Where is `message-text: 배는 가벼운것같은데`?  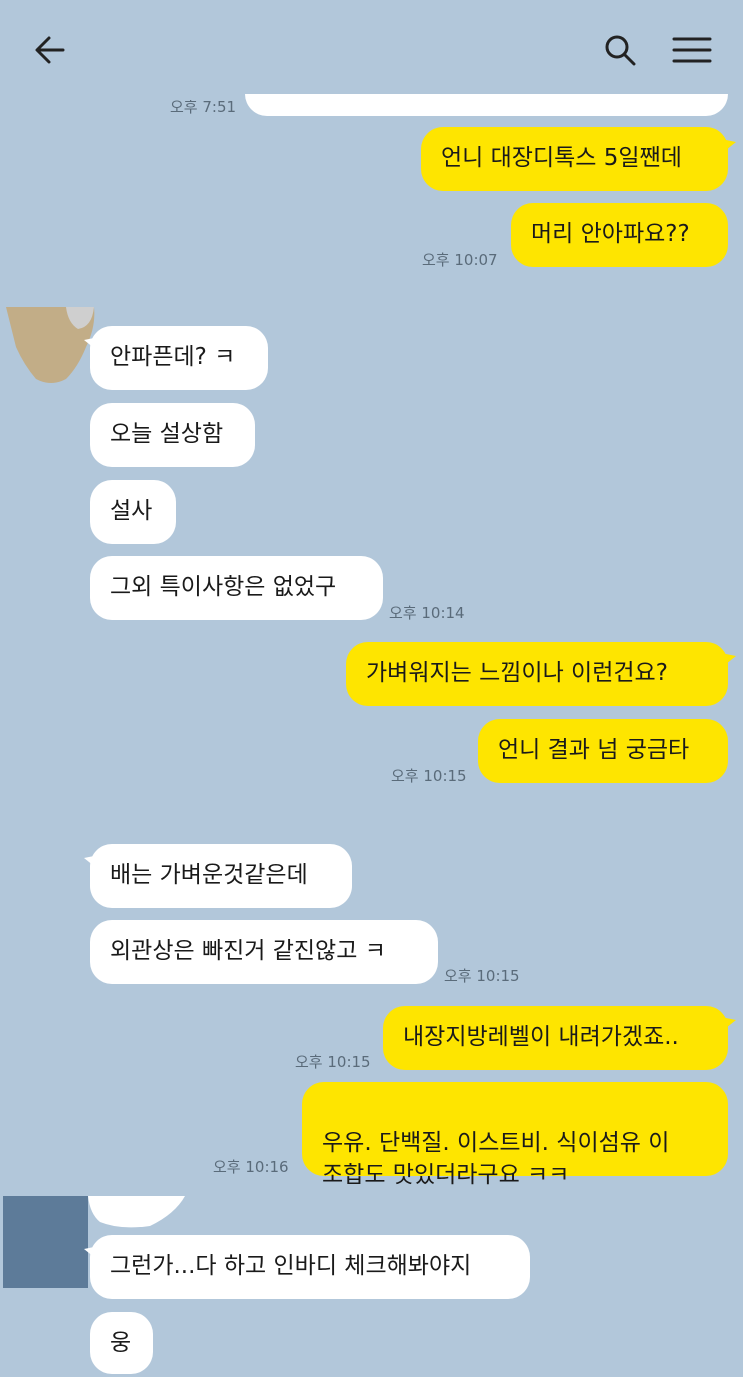 message-text: 배는 가벼운것같은데 is located at coordinates (209, 875).